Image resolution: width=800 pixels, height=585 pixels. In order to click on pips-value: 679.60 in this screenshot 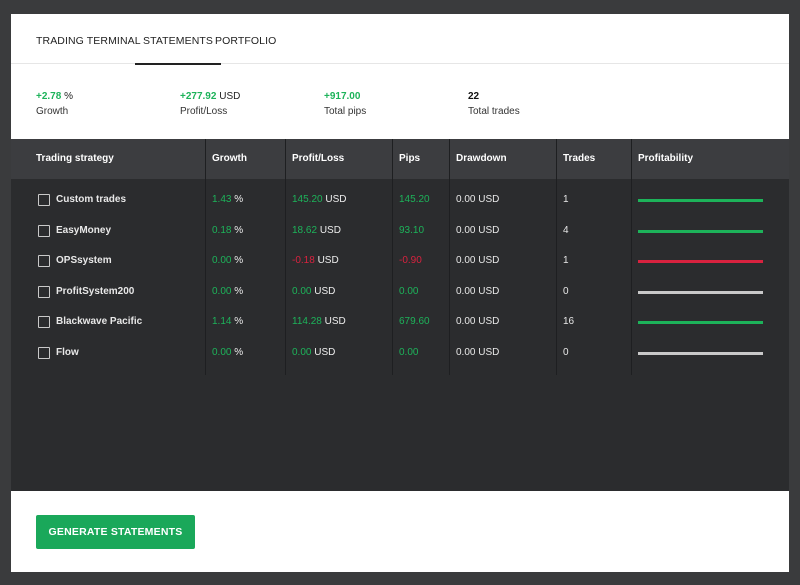, I will do `click(414, 321)`.